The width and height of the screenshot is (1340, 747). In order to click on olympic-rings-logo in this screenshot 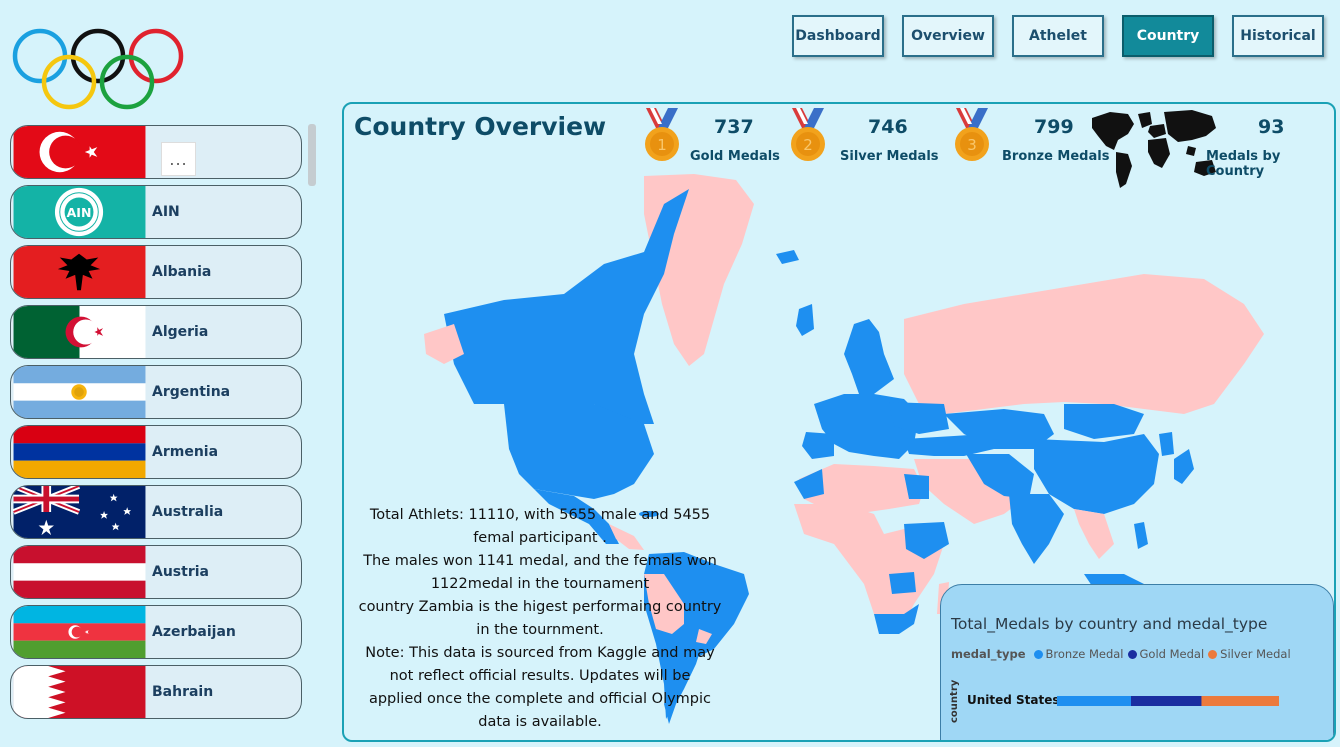, I will do `click(98, 69)`.